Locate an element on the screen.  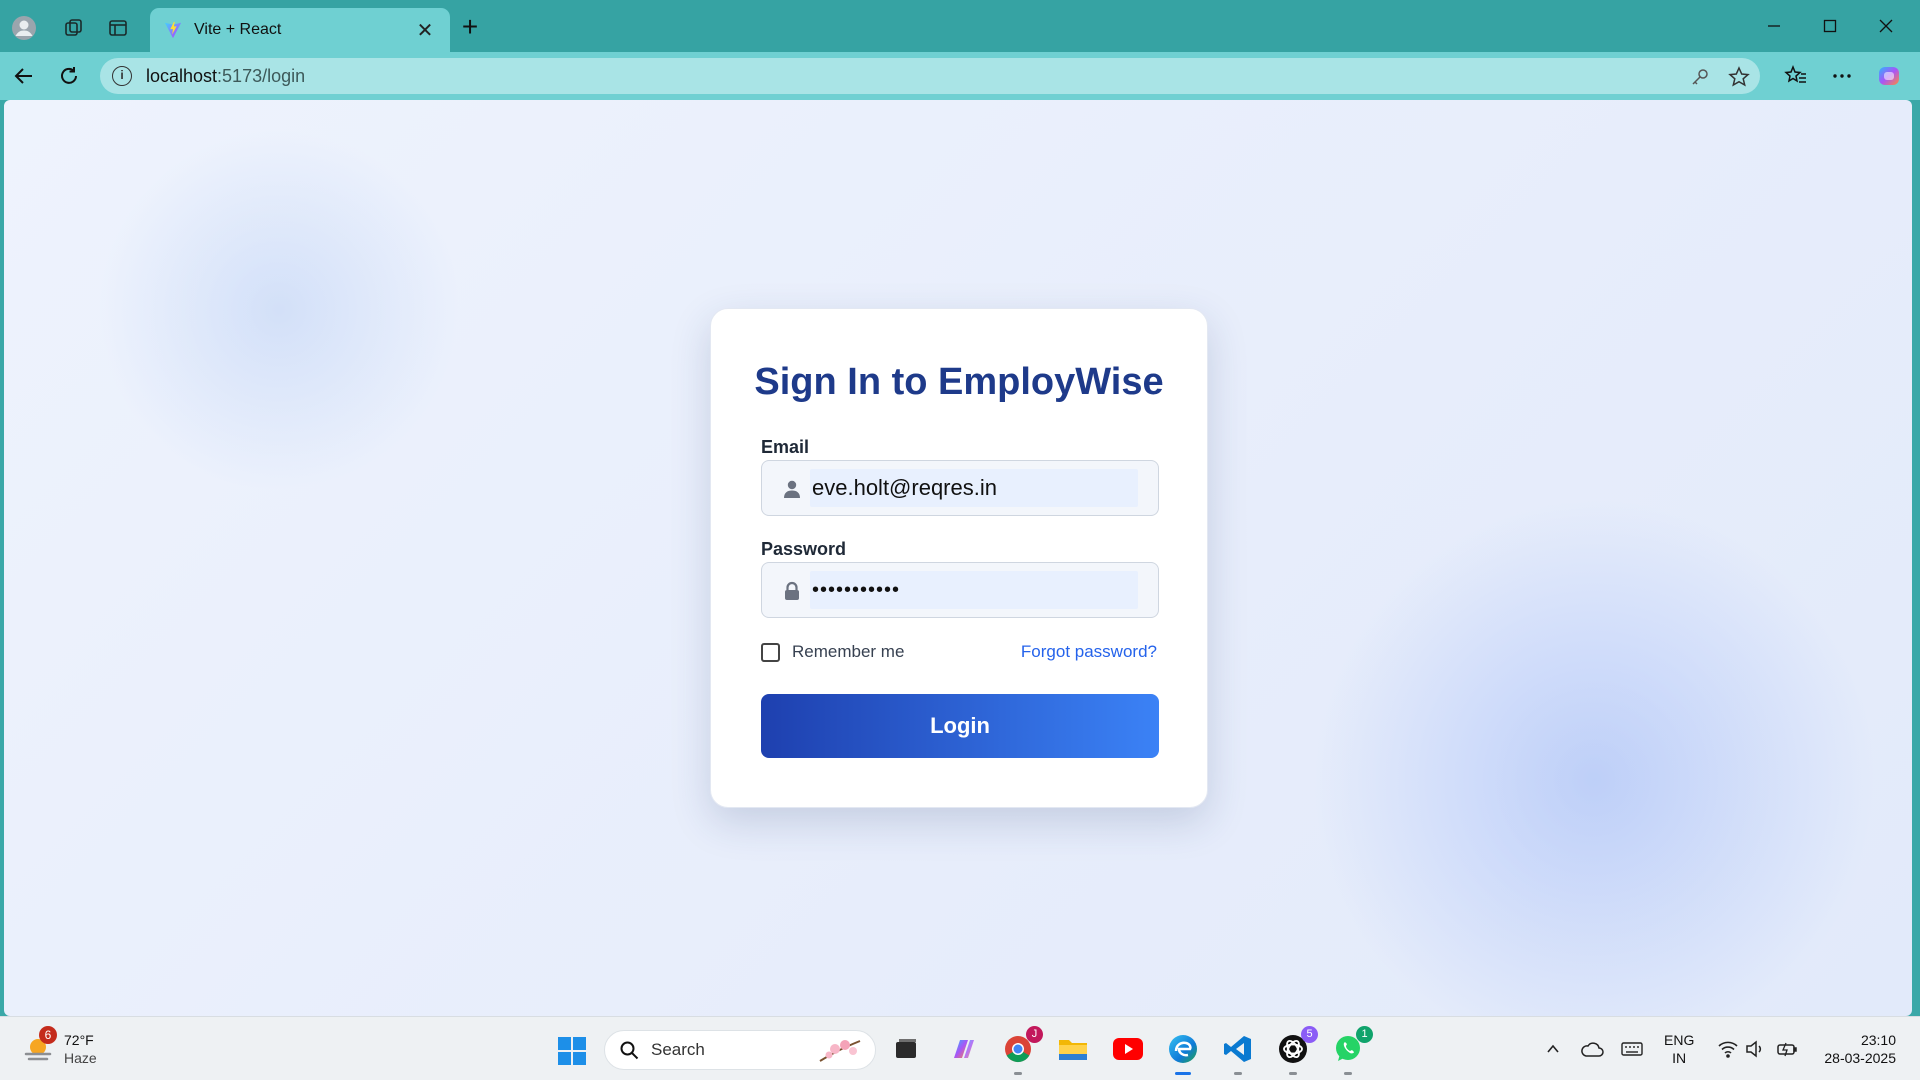
url-path: :5173/login is located at coordinates (261, 75).